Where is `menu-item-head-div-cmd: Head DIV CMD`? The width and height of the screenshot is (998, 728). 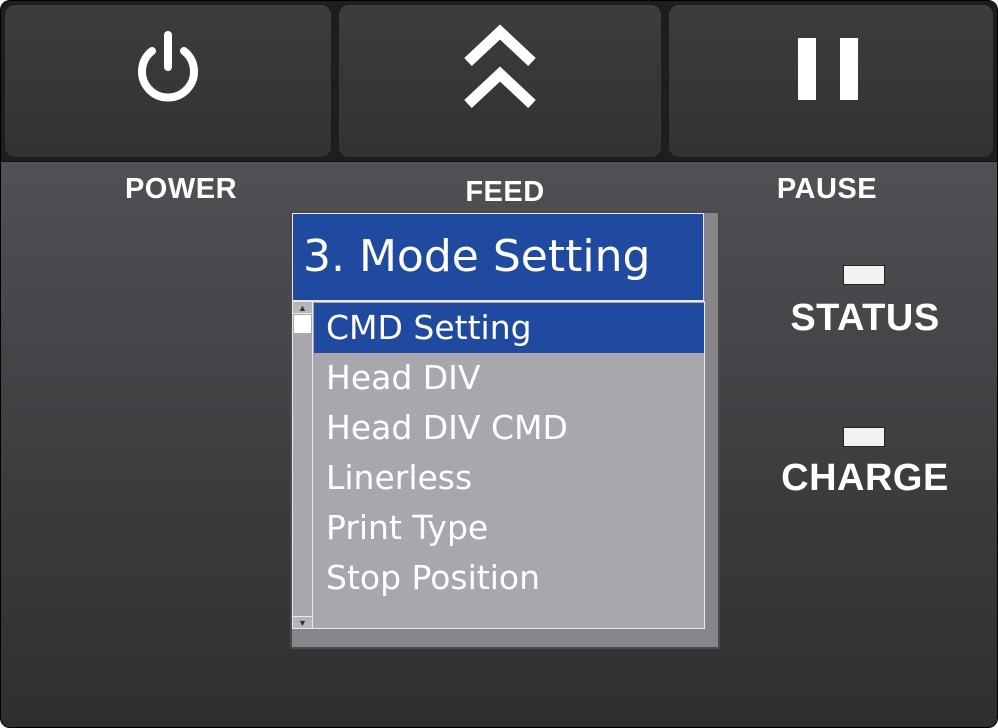 menu-item-head-div-cmd: Head DIV CMD is located at coordinates (509, 428).